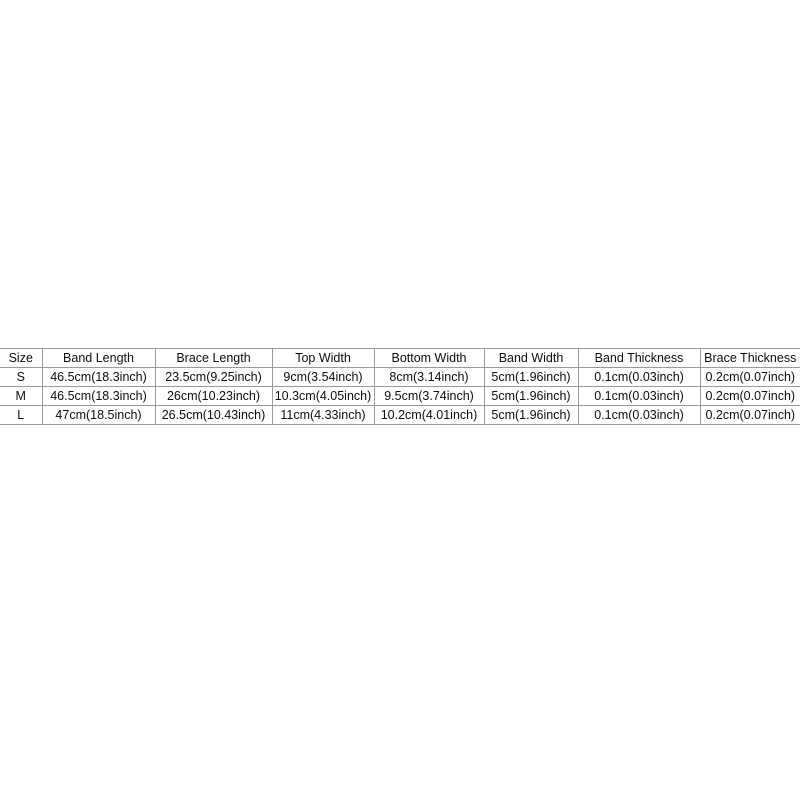  Describe the element at coordinates (323, 396) in the screenshot. I see `cell-top-width: 10.3cm(4.05inch)` at that location.